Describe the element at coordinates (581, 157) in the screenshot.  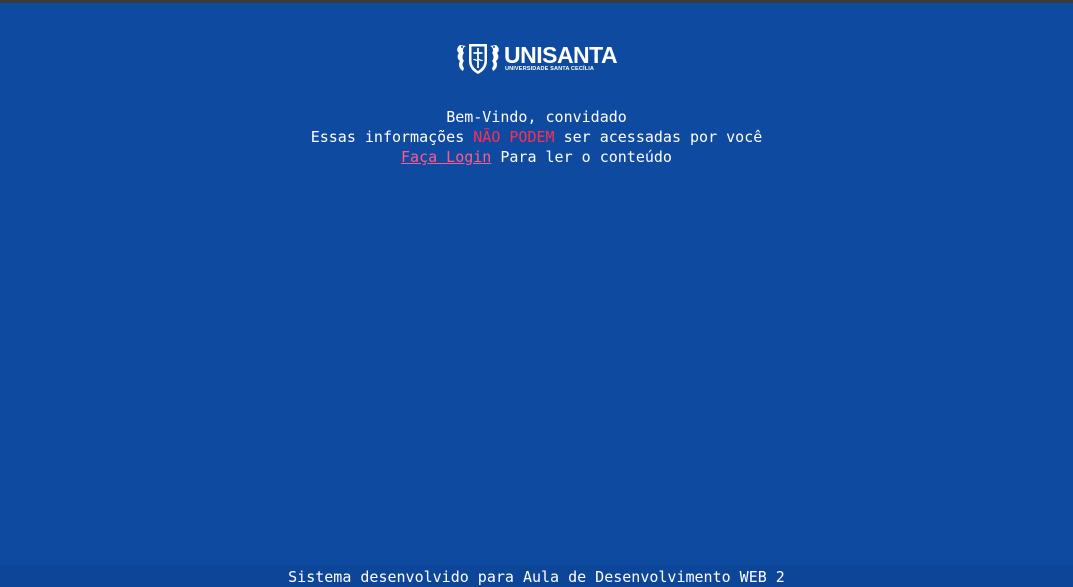
I see `login-line-suffix: Para ler o conteúdo` at that location.